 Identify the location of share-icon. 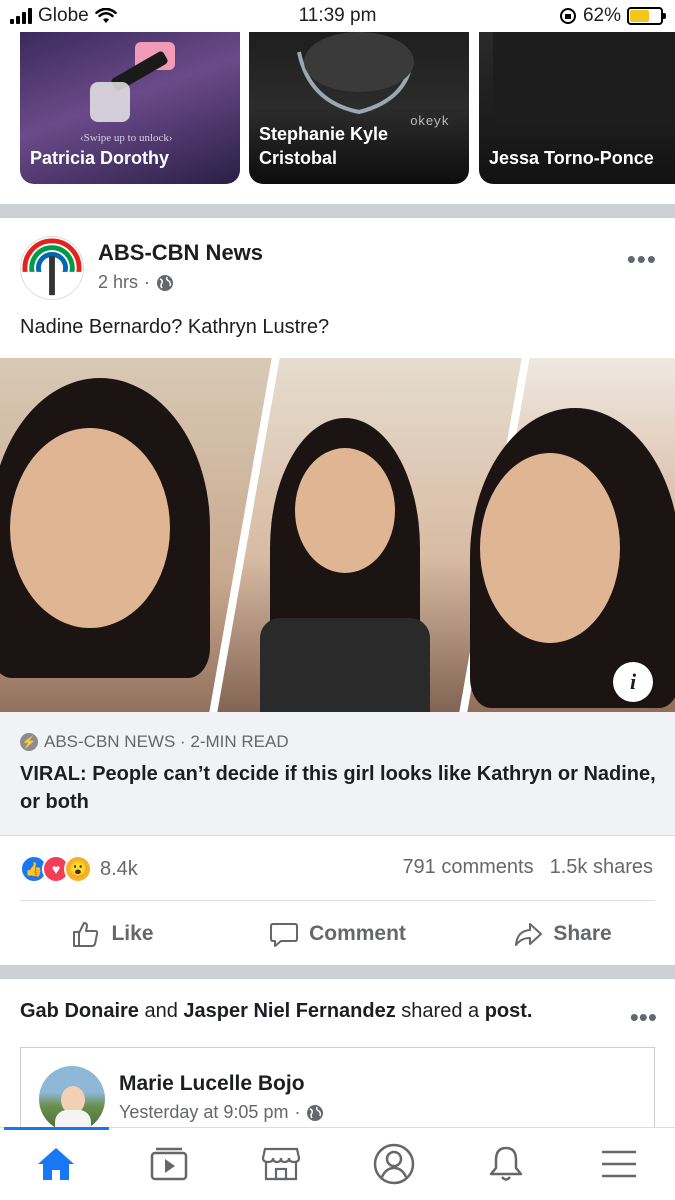
(529, 934).